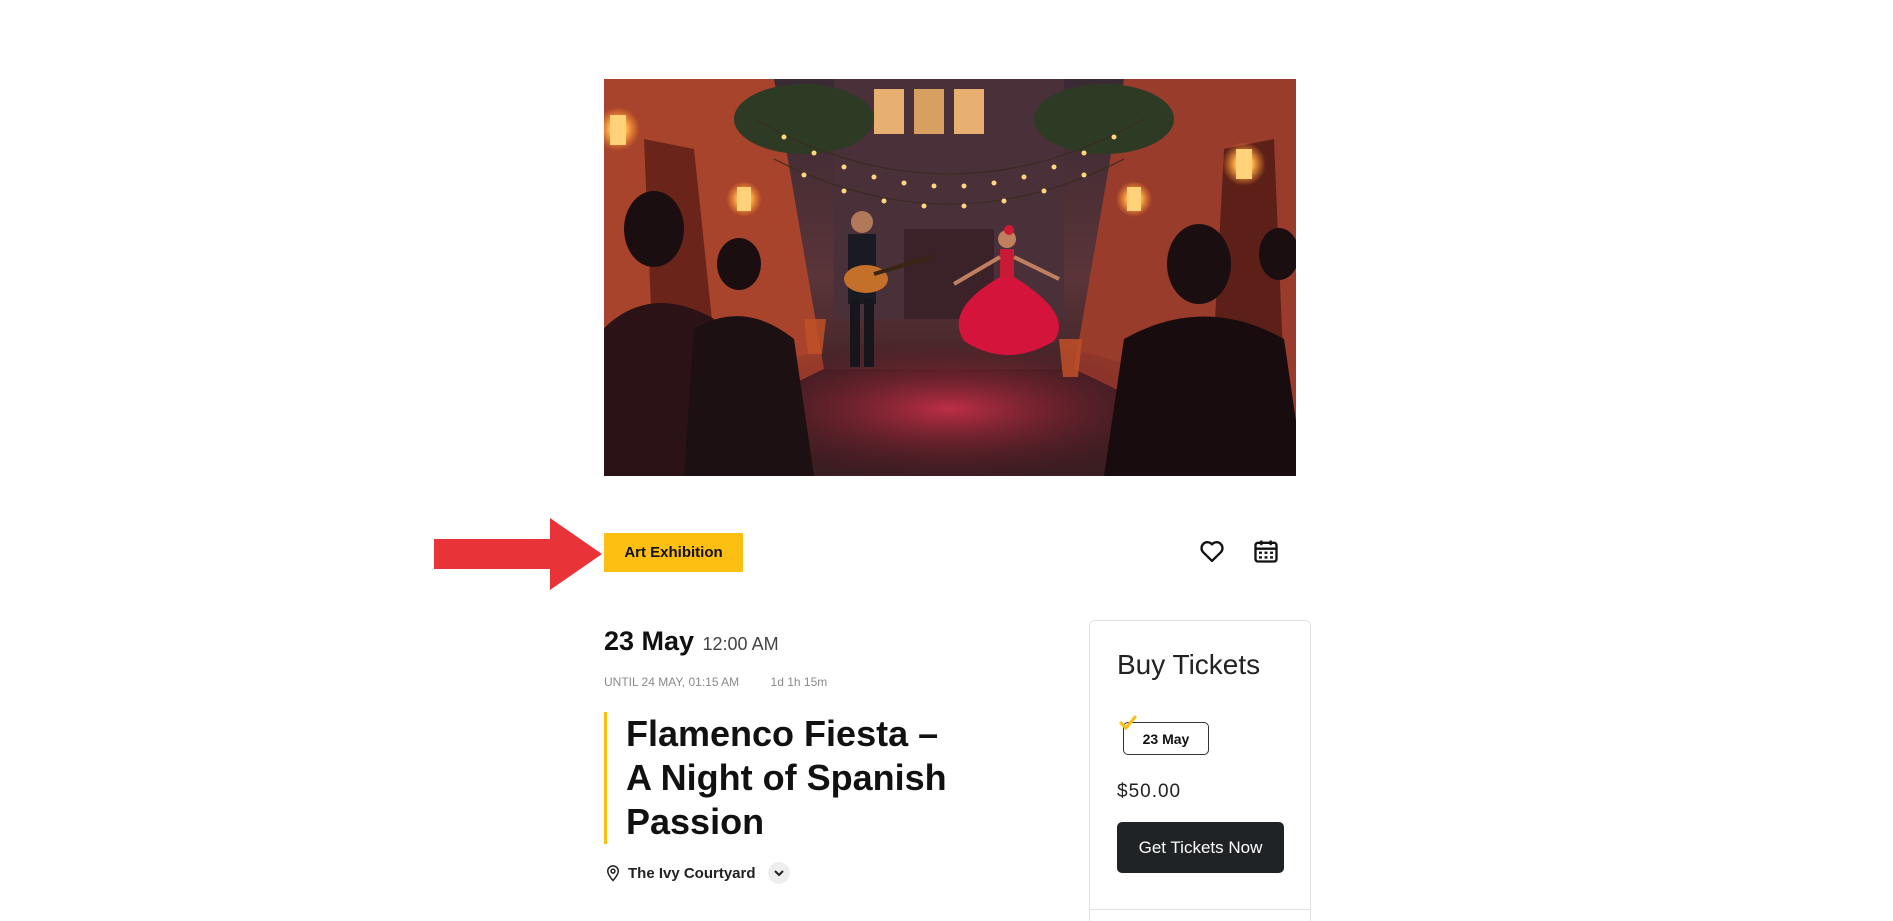  I want to click on event-duration: 1d 1h 15m, so click(799, 682).